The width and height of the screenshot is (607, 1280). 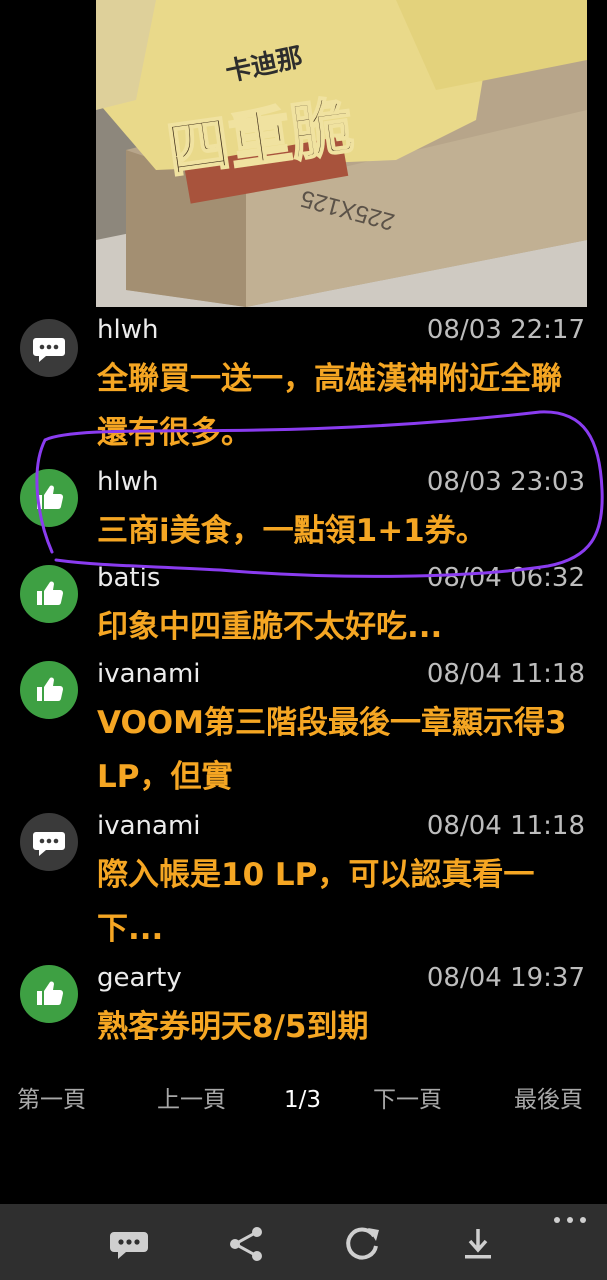 I want to click on comment-timestamp: 08/03 23:03, so click(x=505, y=482).